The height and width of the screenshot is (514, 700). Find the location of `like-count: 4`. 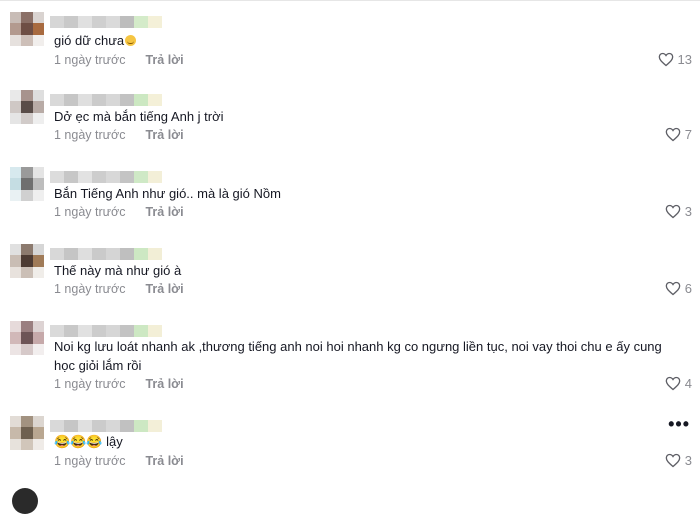

like-count: 4 is located at coordinates (688, 383).